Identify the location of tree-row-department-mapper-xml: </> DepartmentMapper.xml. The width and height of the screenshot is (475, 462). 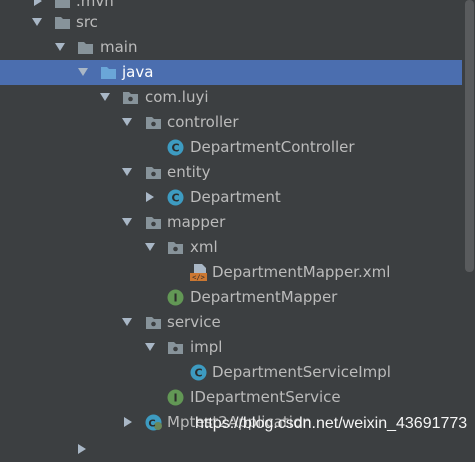
(231, 272).